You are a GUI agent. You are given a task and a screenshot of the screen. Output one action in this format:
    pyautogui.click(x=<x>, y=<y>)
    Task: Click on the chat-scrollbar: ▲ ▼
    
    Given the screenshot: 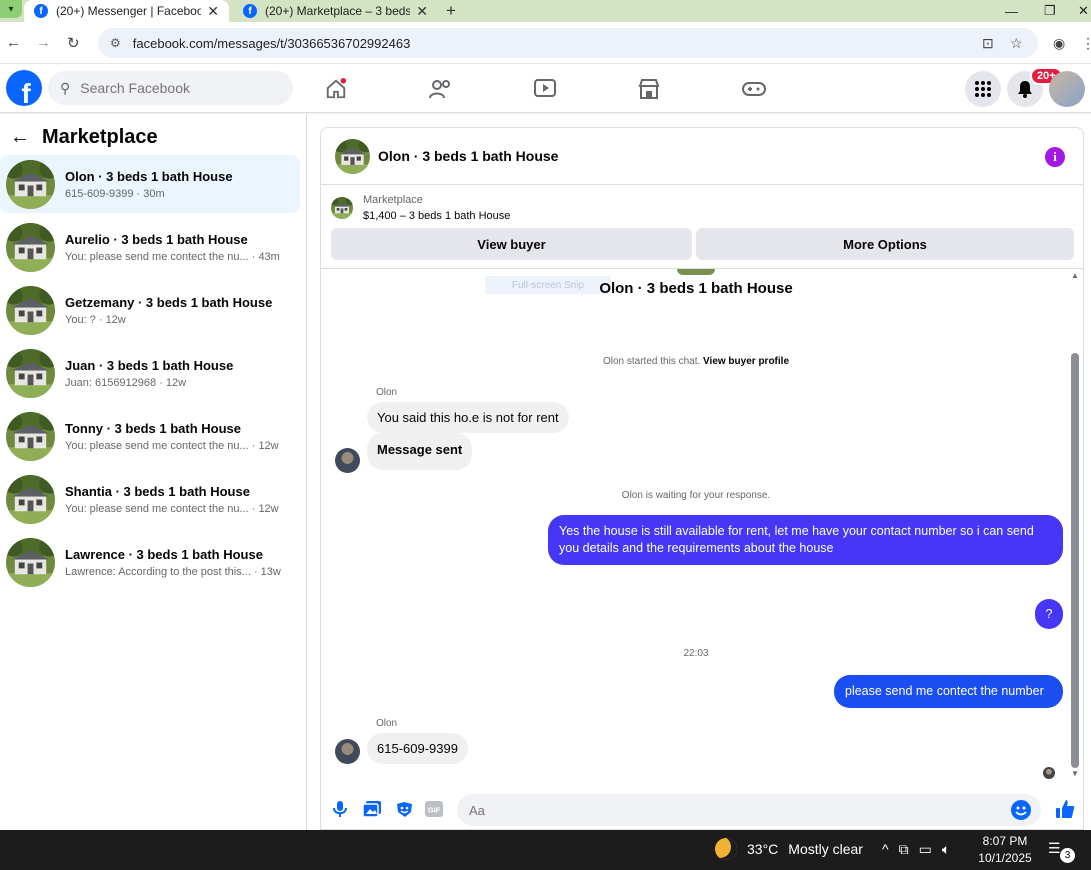 What is the action you would take?
    pyautogui.click(x=1075, y=524)
    